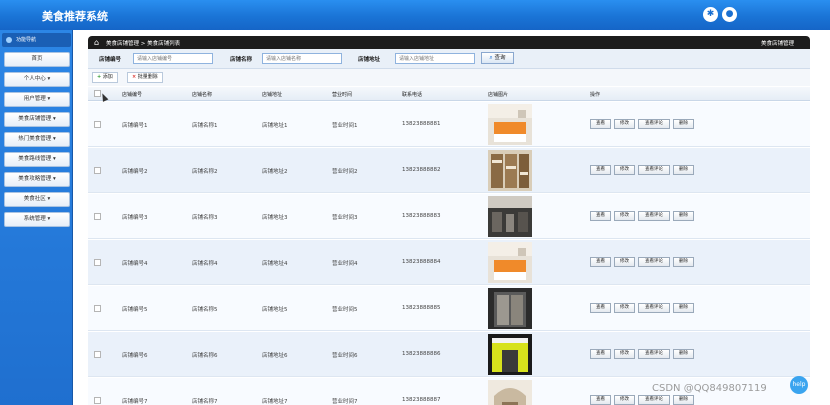 Image resolution: width=830 pixels, height=405 pixels. I want to click on shop-name-input, so click(302, 58).